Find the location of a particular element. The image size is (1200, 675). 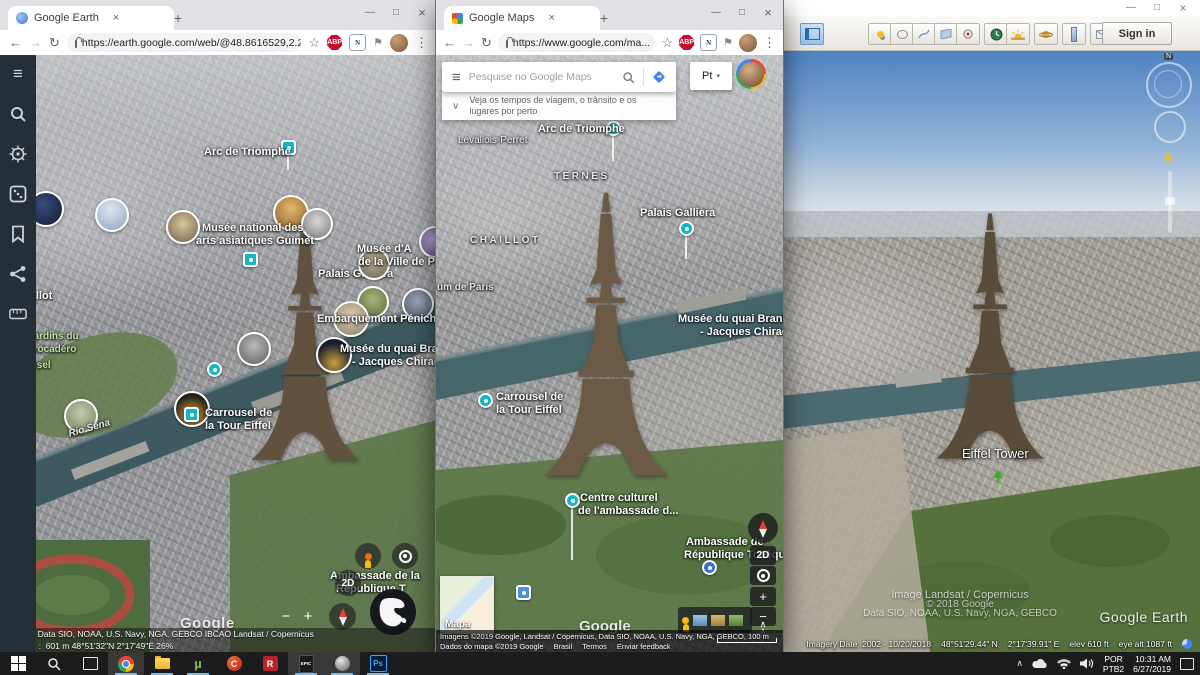

place-label: Embarquement Péniche is located at coordinates (377, 319).